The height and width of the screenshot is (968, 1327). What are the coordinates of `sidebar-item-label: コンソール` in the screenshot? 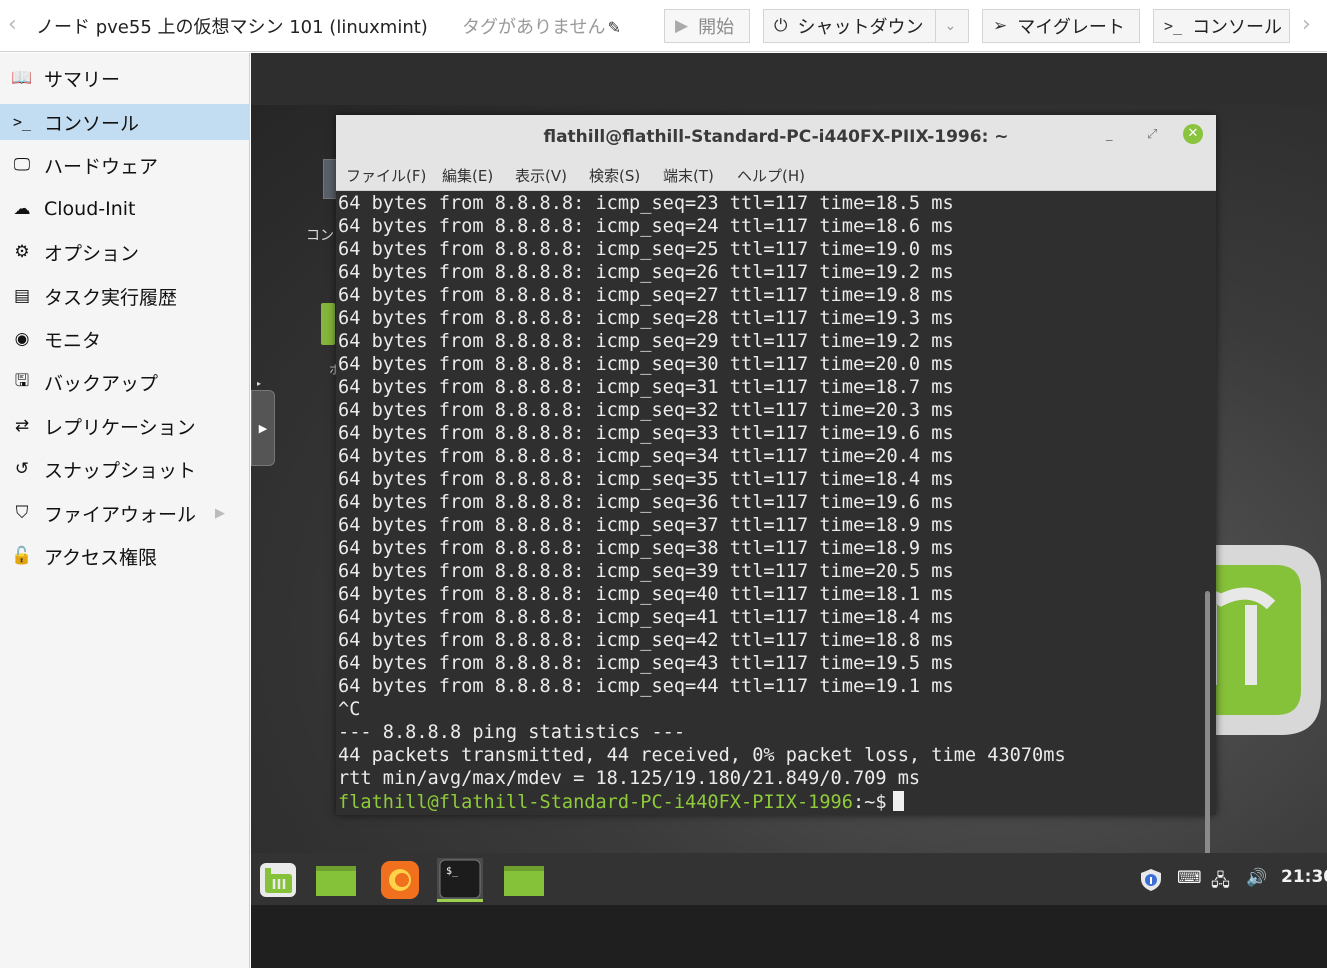 It's located at (92, 123).